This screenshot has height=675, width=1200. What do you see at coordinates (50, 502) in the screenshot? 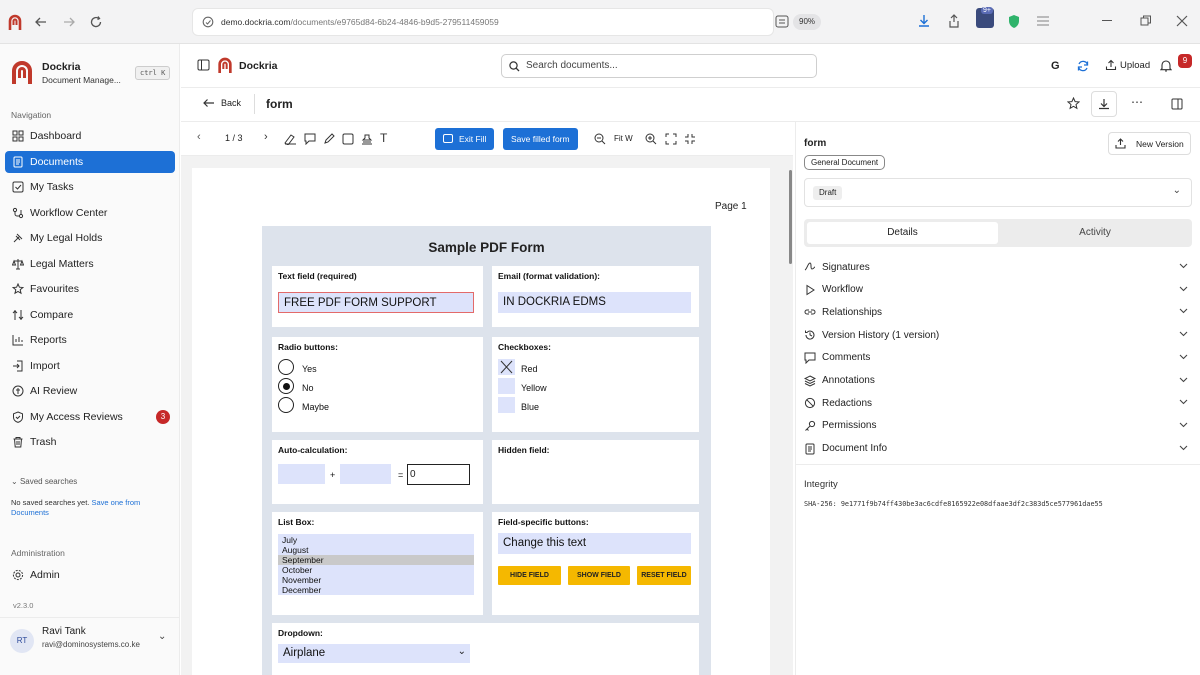
I see `saved-searches-empty-text: No saved searches yet.` at bounding box center [50, 502].